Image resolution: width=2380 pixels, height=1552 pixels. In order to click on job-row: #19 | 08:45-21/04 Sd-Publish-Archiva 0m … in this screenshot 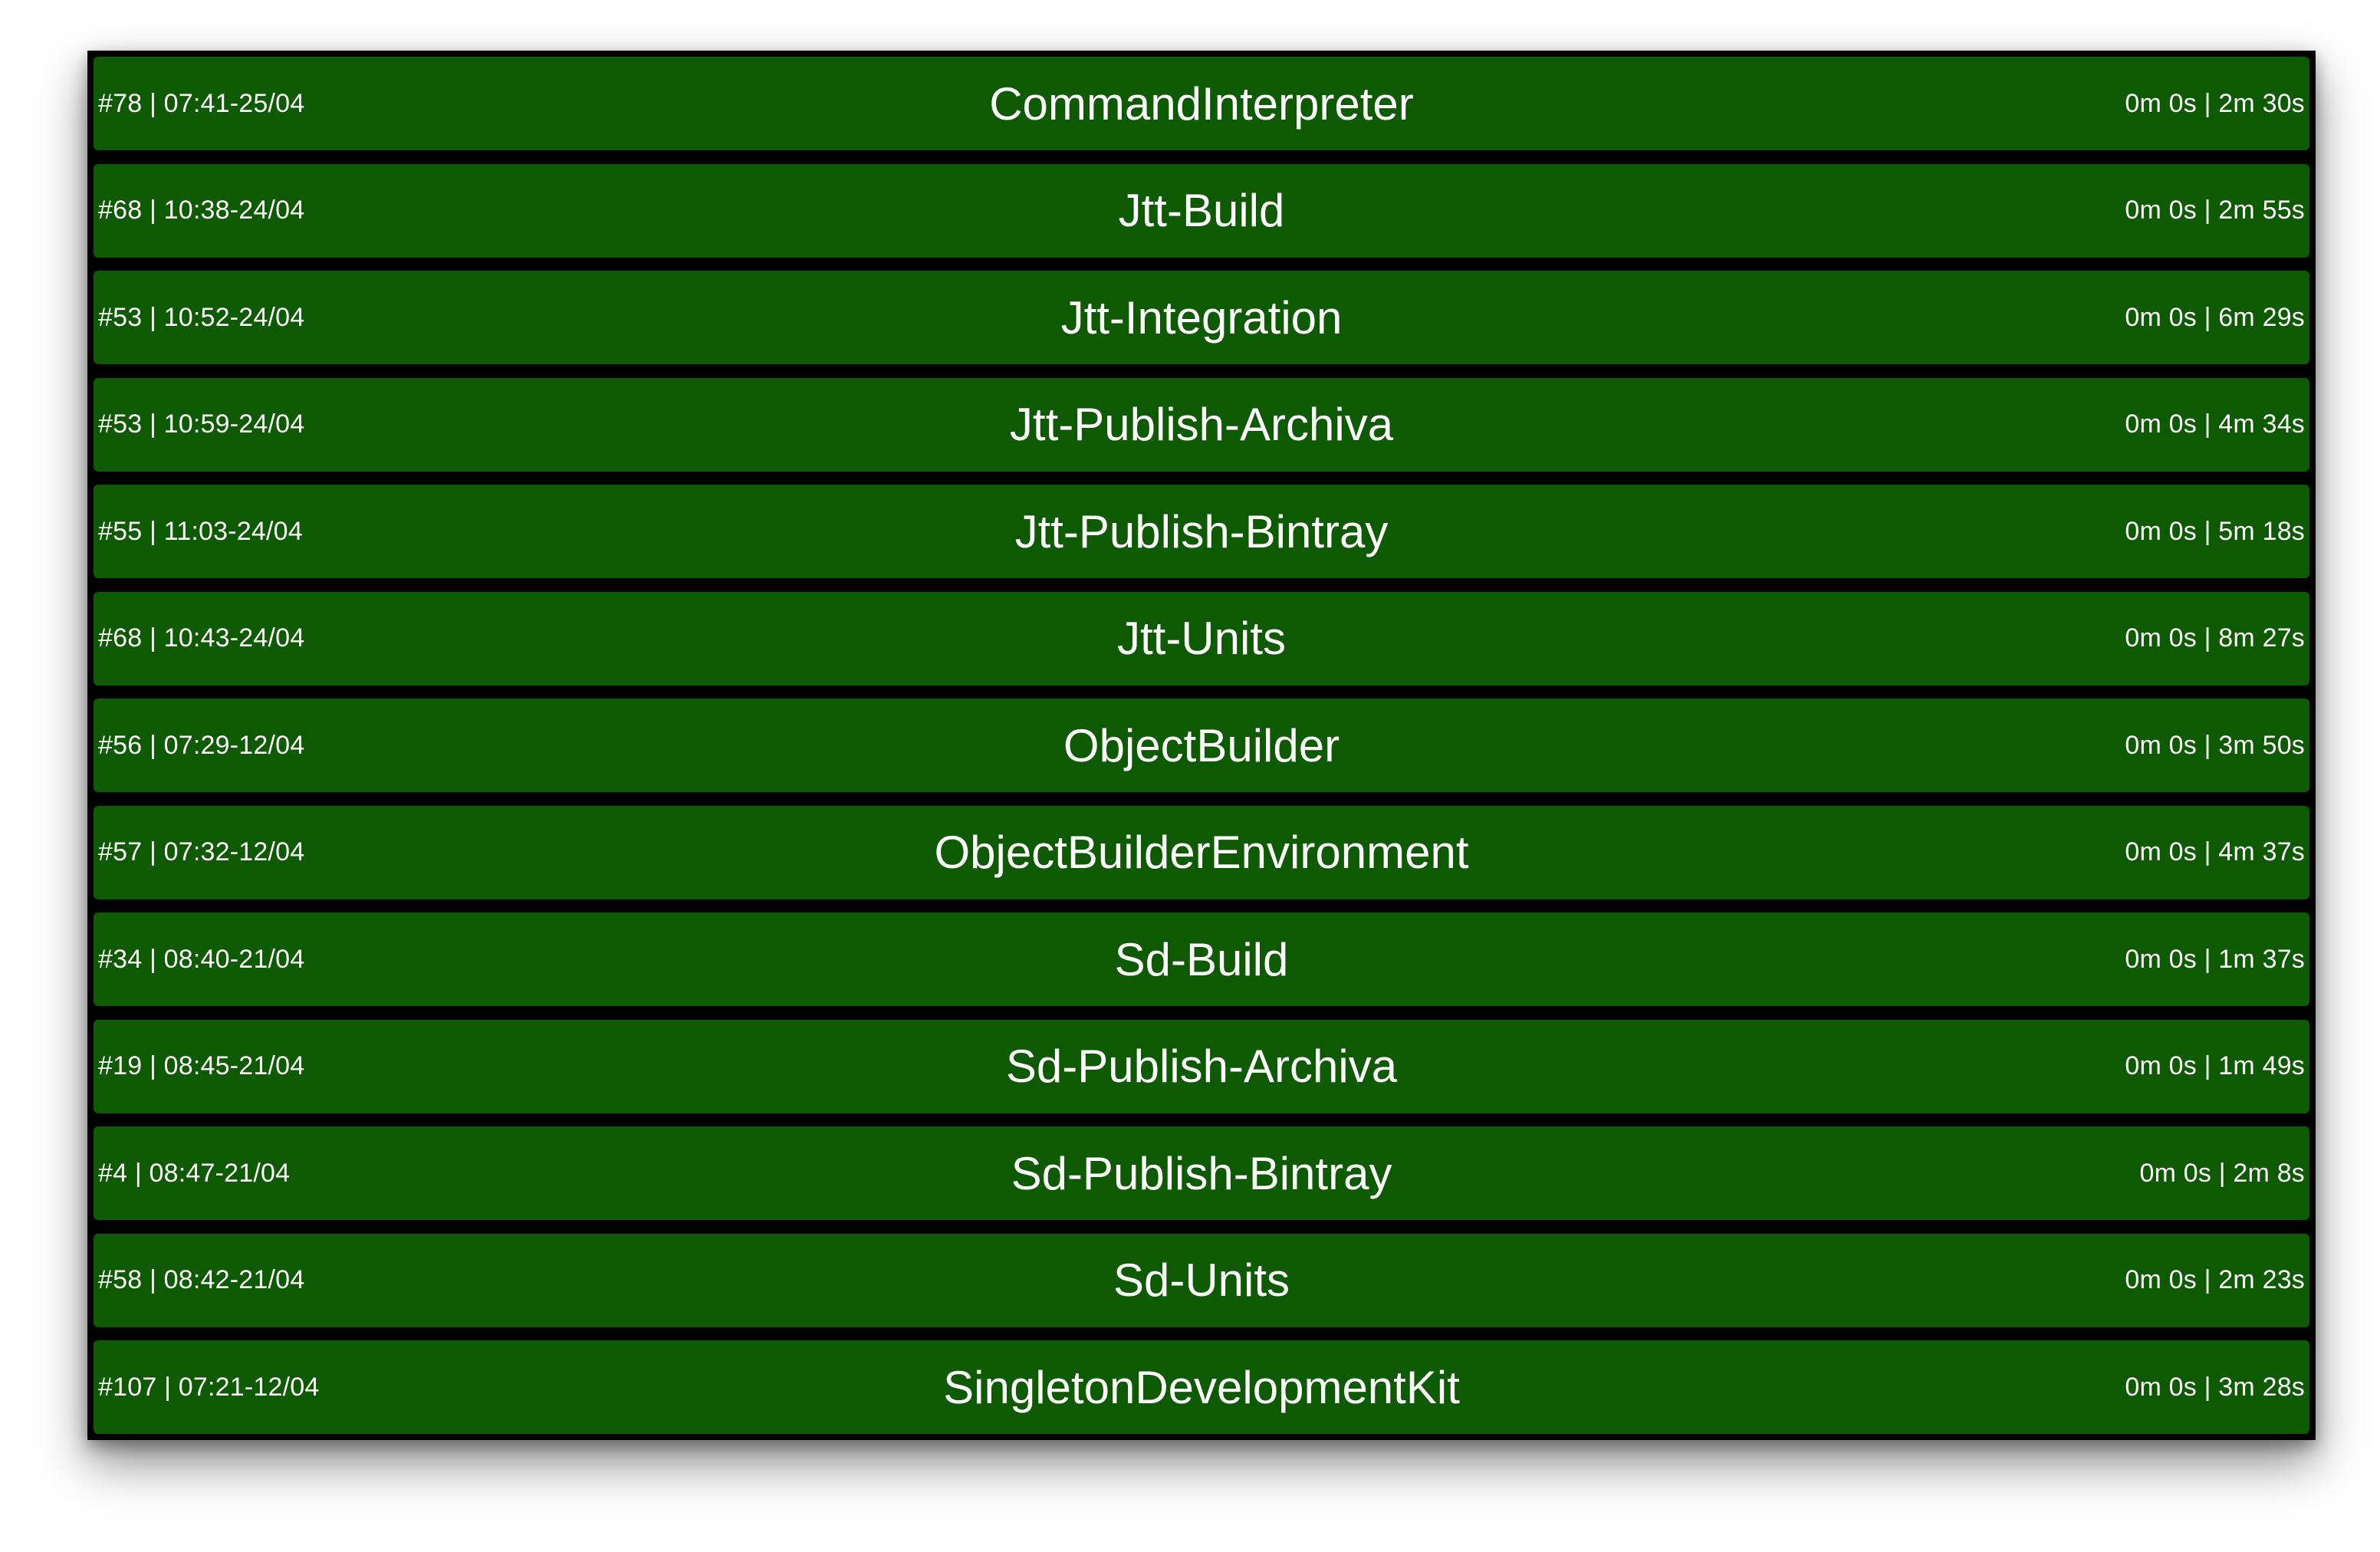, I will do `click(1202, 1066)`.